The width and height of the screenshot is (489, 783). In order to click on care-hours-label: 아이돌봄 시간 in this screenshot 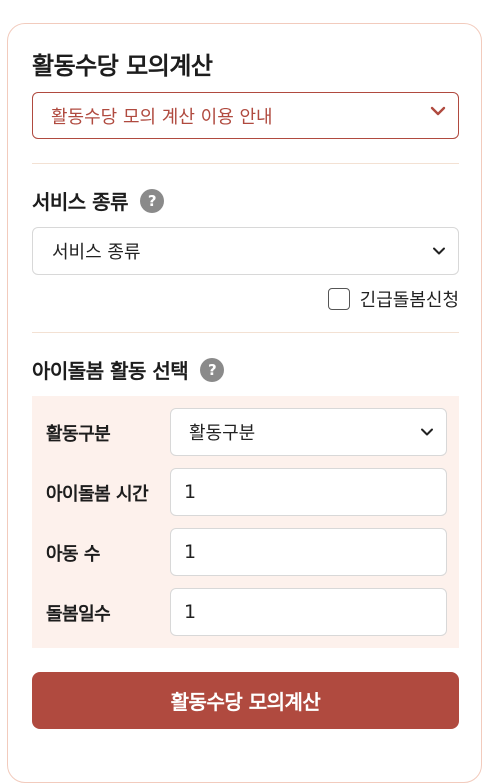, I will do `click(97, 494)`.